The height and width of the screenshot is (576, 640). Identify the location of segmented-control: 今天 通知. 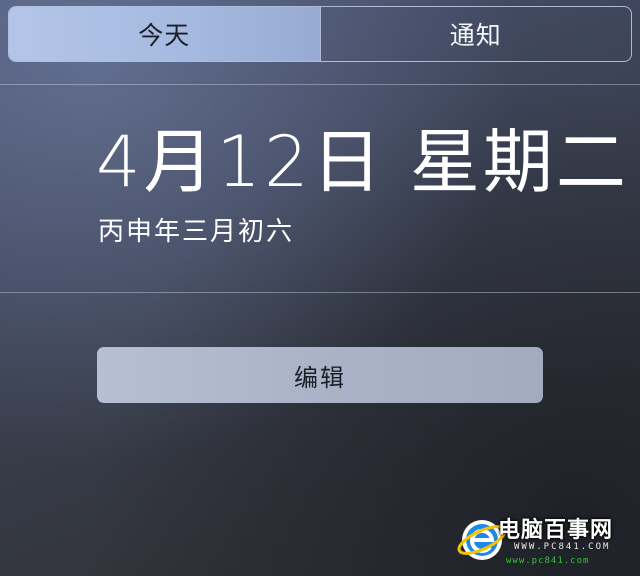
(320, 34).